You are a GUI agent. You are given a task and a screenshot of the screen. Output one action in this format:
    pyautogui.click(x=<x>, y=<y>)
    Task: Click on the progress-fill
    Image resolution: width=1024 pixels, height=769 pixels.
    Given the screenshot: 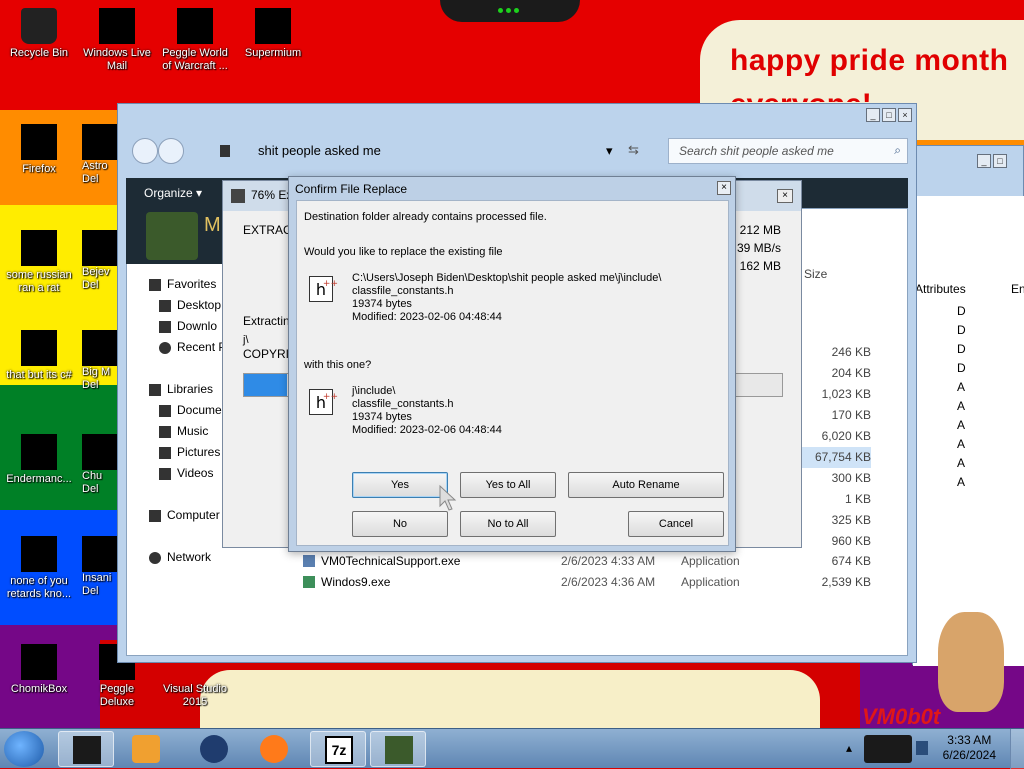 What is the action you would take?
    pyautogui.click(x=266, y=385)
    